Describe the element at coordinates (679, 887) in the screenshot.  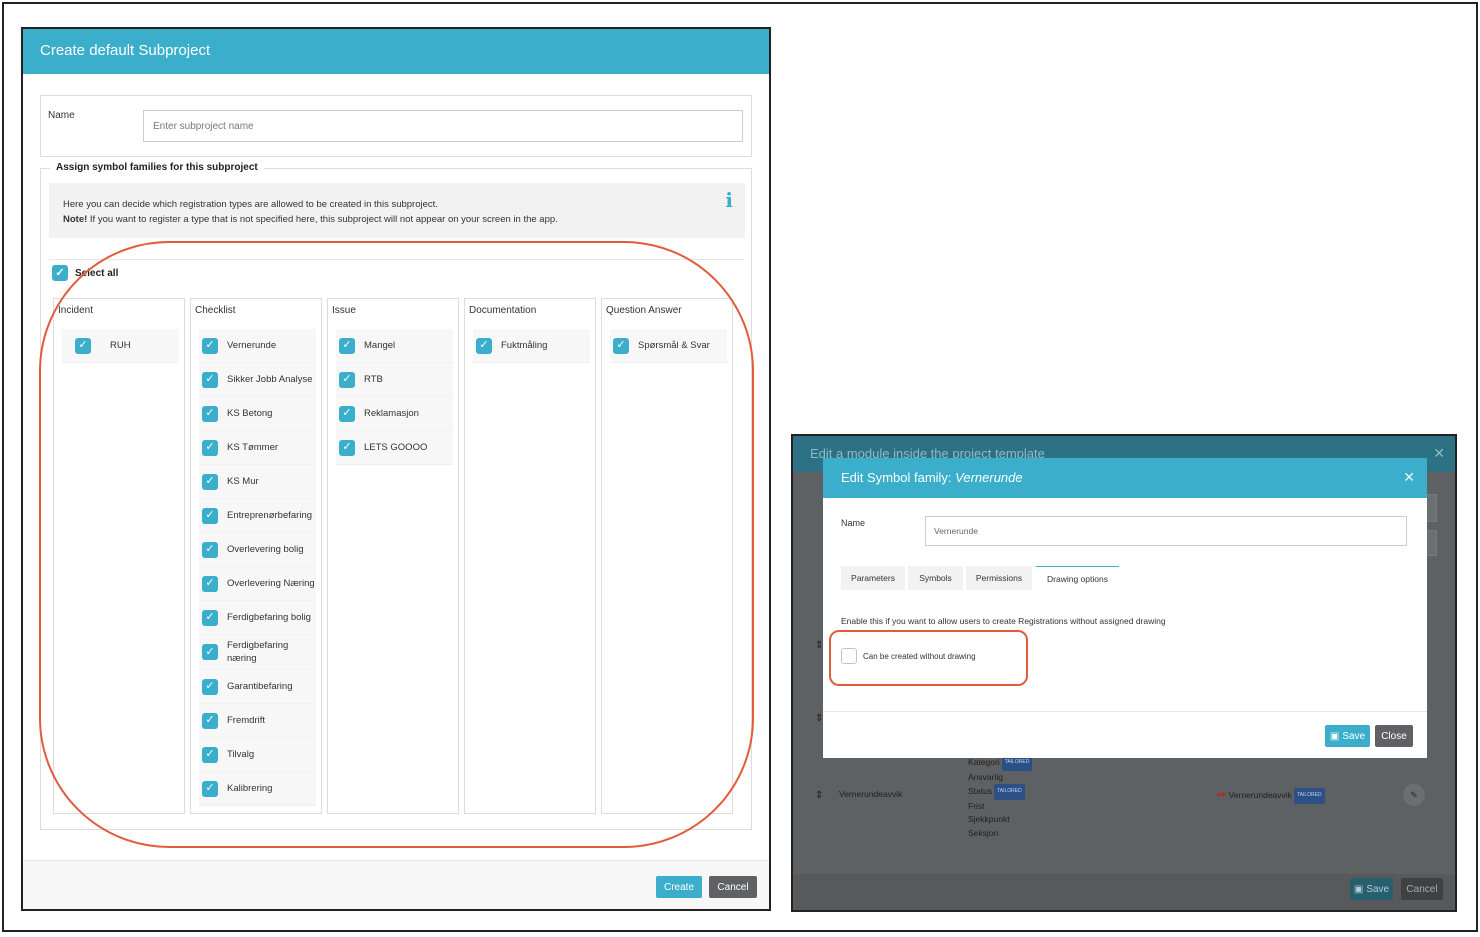
I see `create-button: Create` at that location.